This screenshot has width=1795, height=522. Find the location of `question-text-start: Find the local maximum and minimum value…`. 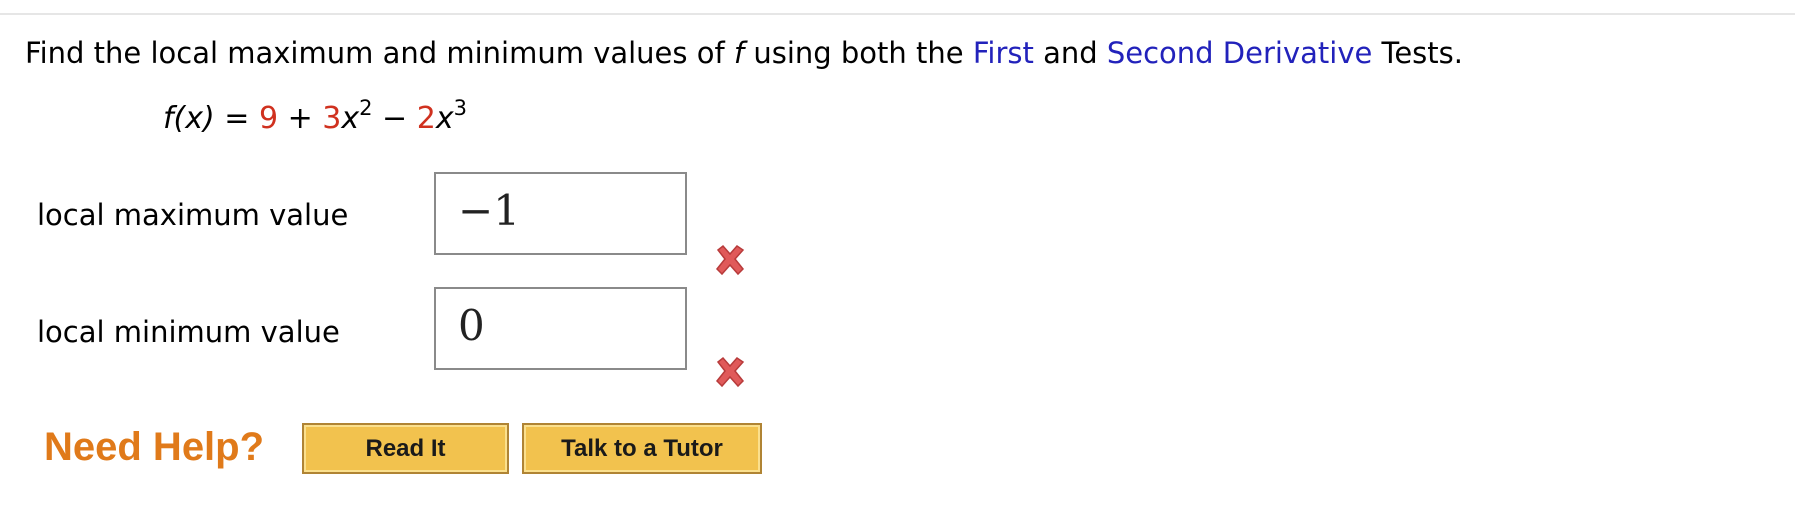

question-text-start: Find the local maximum and minimum value… is located at coordinates (379, 53).